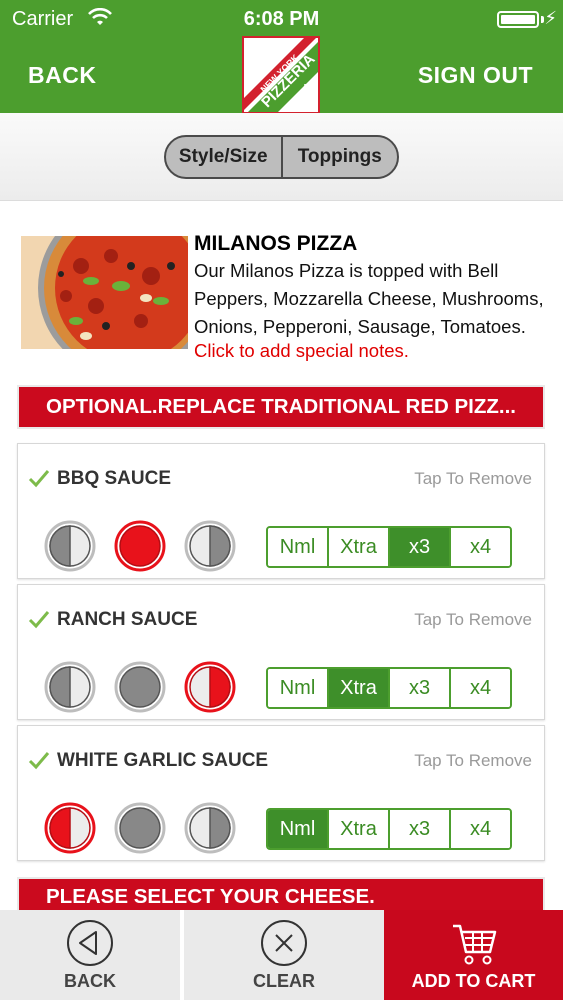 The width and height of the screenshot is (563, 1000). I want to click on add-to-cart-label: ADD TO CART, so click(473, 981).